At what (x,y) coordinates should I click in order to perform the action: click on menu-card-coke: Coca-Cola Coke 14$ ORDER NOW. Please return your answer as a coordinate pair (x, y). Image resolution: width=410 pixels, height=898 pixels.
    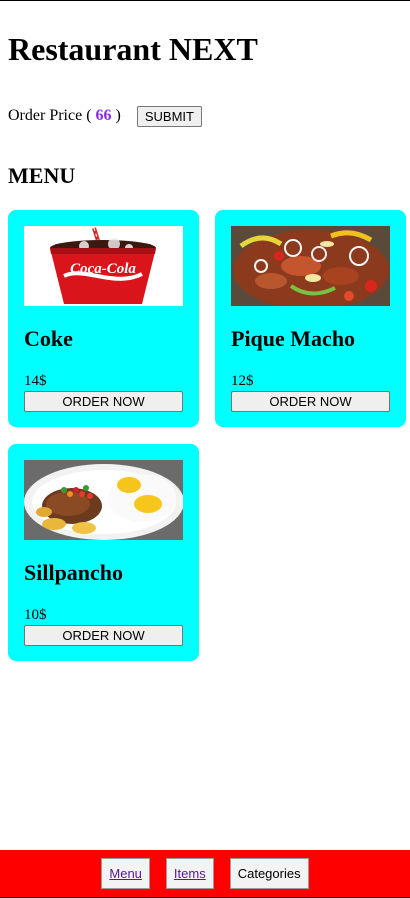
    Looking at the image, I should click on (103, 318).